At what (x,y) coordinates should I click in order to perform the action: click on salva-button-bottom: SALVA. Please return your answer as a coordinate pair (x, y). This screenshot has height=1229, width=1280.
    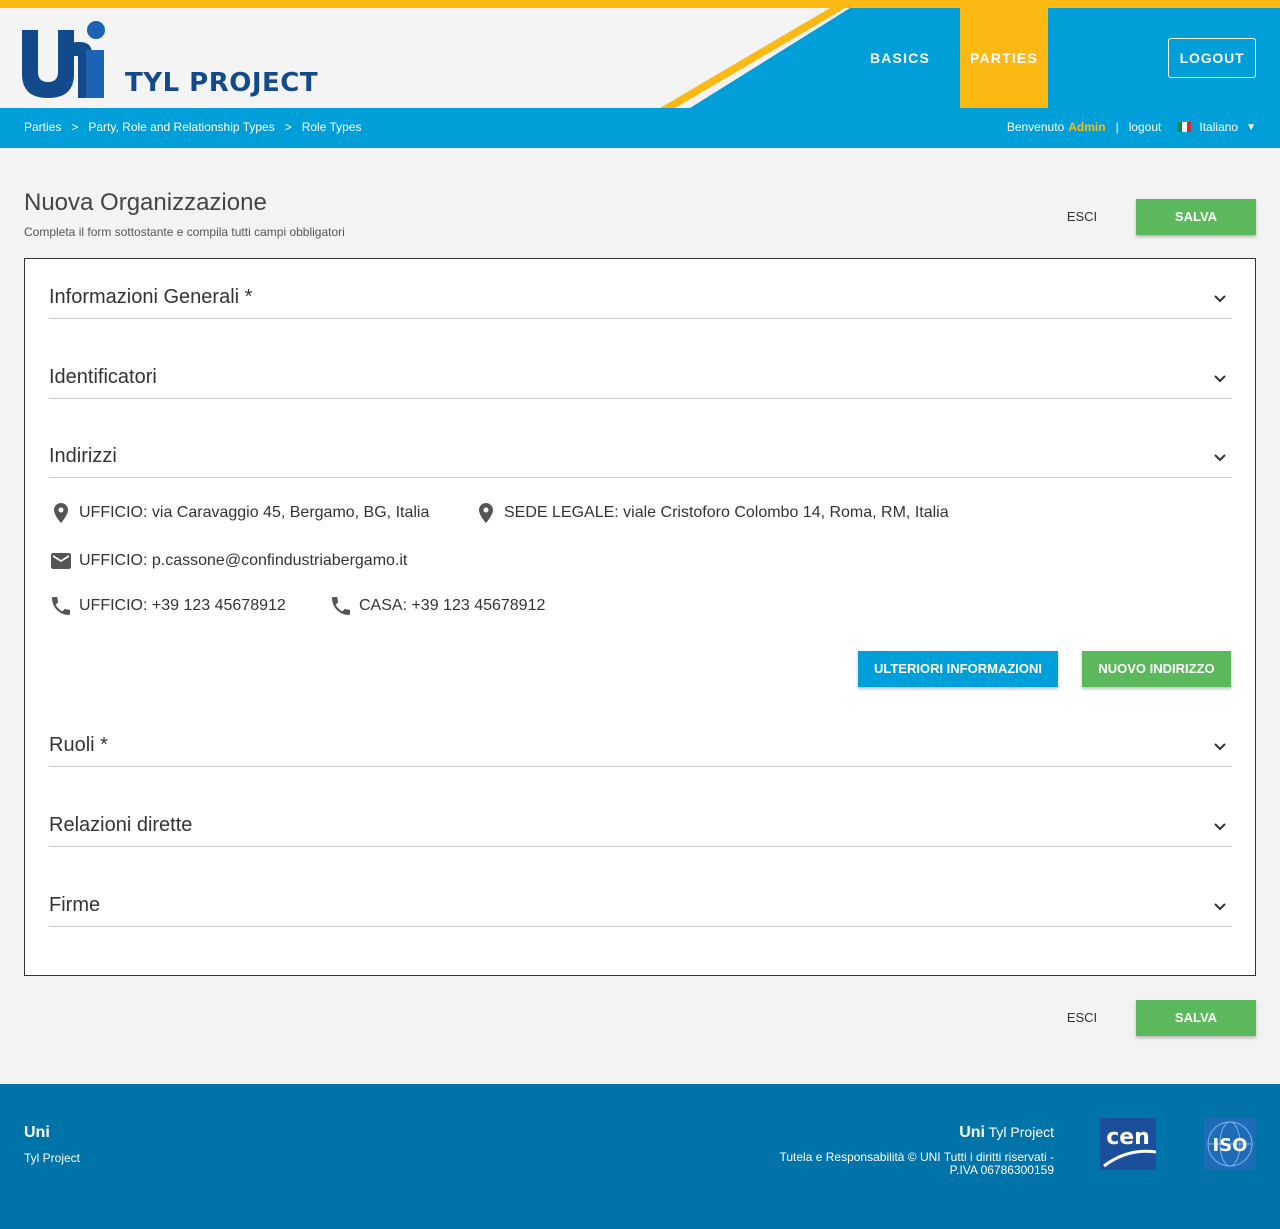
    Looking at the image, I should click on (1196, 1018).